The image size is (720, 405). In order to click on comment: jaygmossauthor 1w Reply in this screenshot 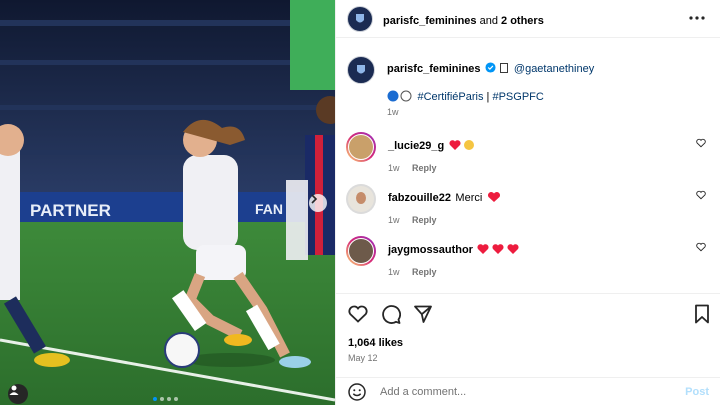, I will do `click(531, 258)`.